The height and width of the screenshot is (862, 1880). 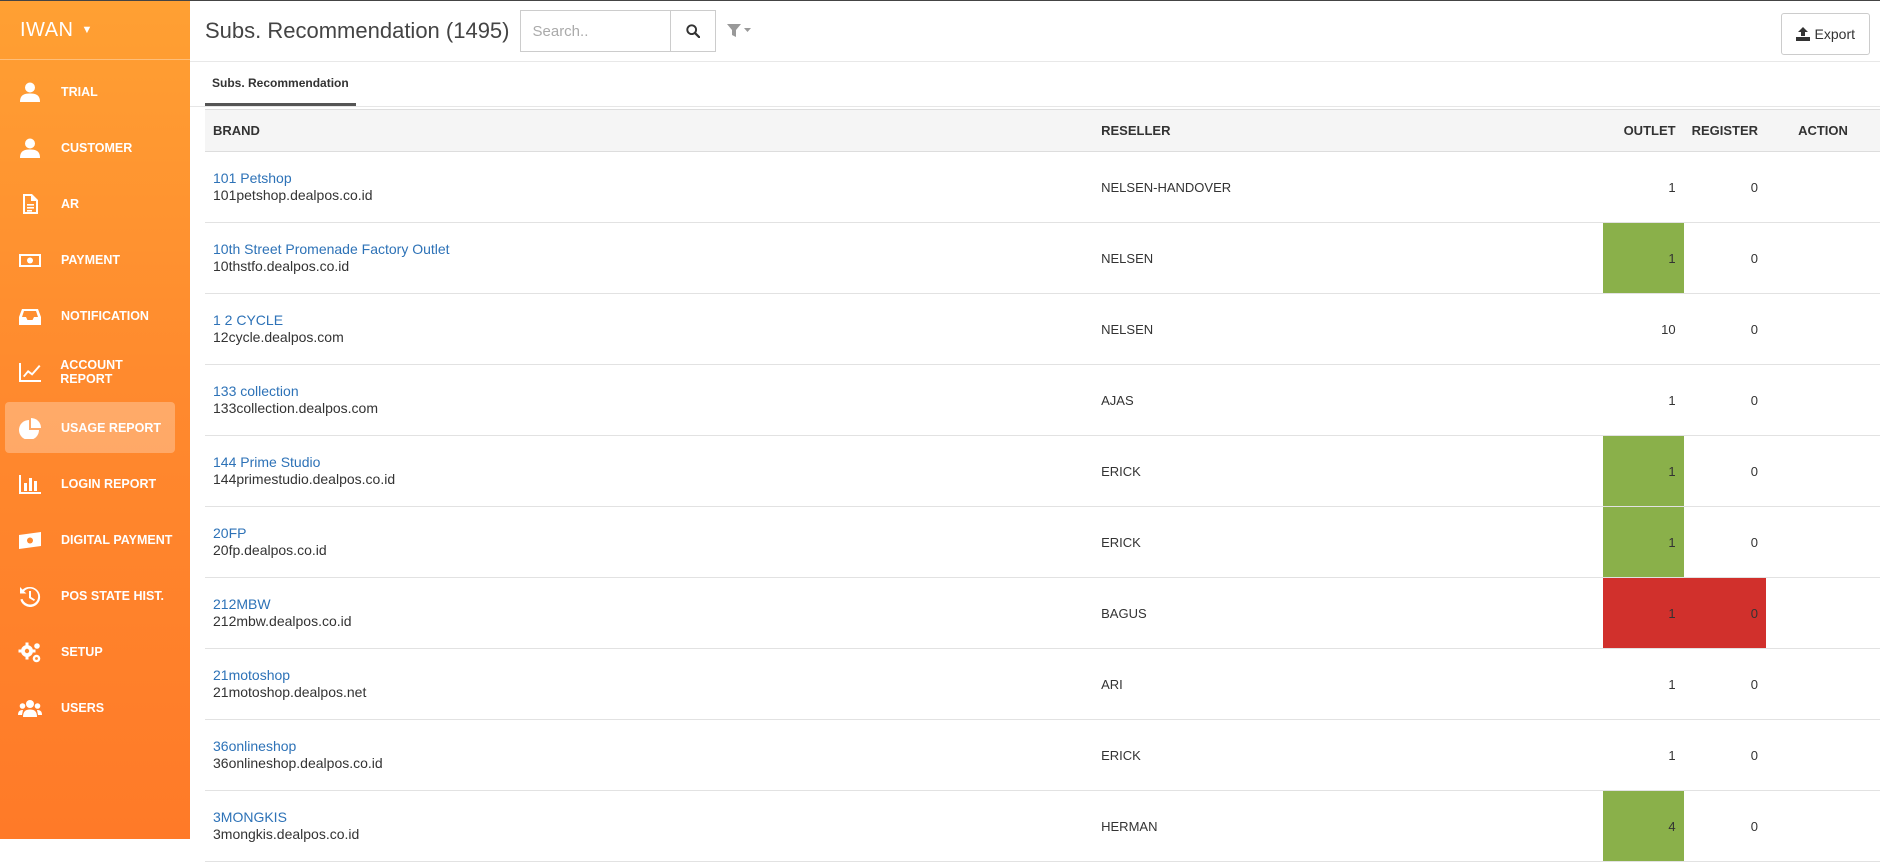 What do you see at coordinates (1348, 400) in the screenshot?
I see `reseller-cell: AJAS` at bounding box center [1348, 400].